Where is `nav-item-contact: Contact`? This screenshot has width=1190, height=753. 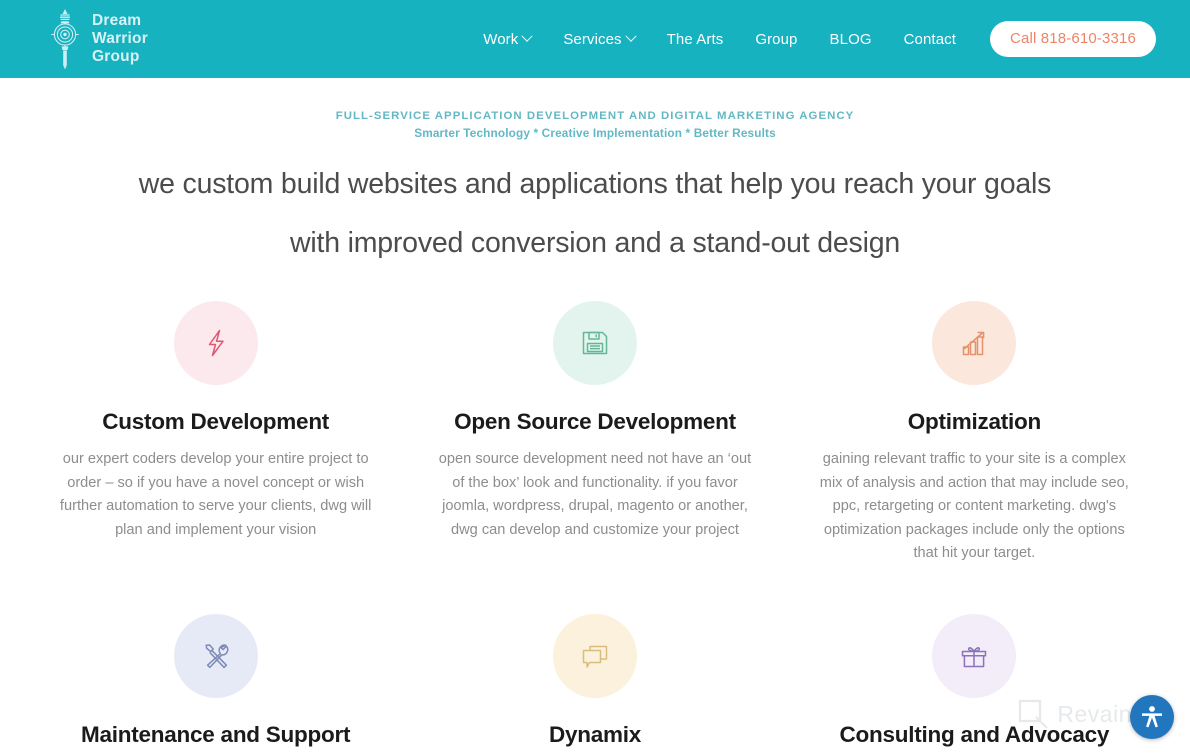
nav-item-contact: Contact is located at coordinates (930, 39).